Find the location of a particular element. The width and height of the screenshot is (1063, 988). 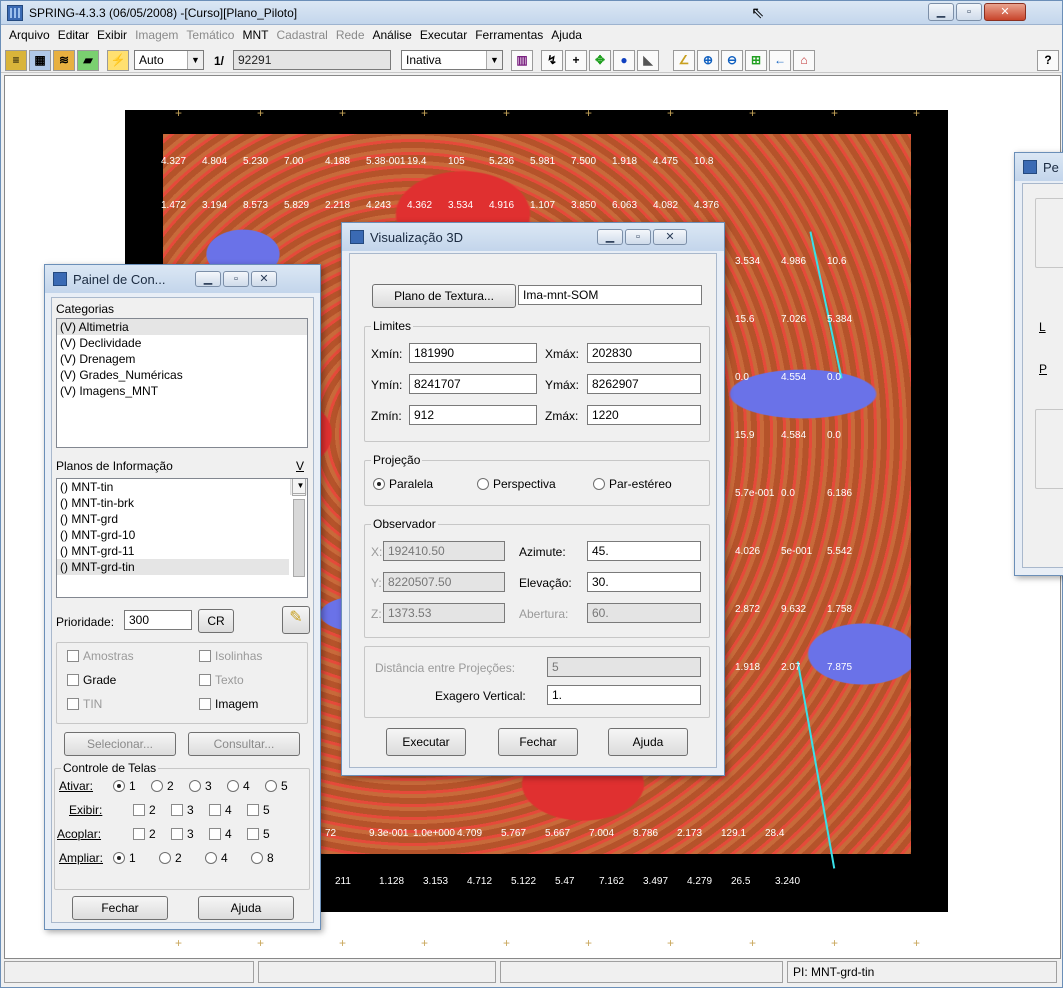

planos-scrollbar: ▲ ▼ is located at coordinates (298, 528).